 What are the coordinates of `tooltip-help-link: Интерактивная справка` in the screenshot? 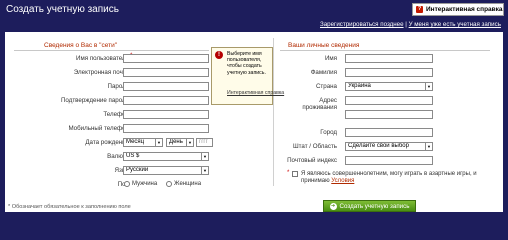 It's located at (255, 93).